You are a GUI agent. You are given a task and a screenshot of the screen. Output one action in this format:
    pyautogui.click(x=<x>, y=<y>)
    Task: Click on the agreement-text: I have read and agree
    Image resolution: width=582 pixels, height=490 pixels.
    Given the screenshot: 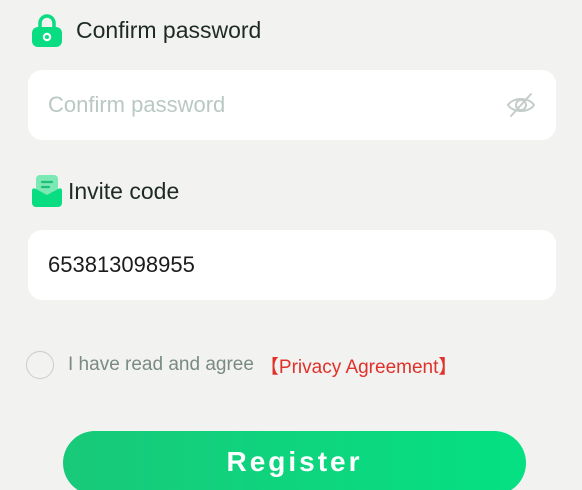 What is the action you would take?
    pyautogui.click(x=161, y=364)
    